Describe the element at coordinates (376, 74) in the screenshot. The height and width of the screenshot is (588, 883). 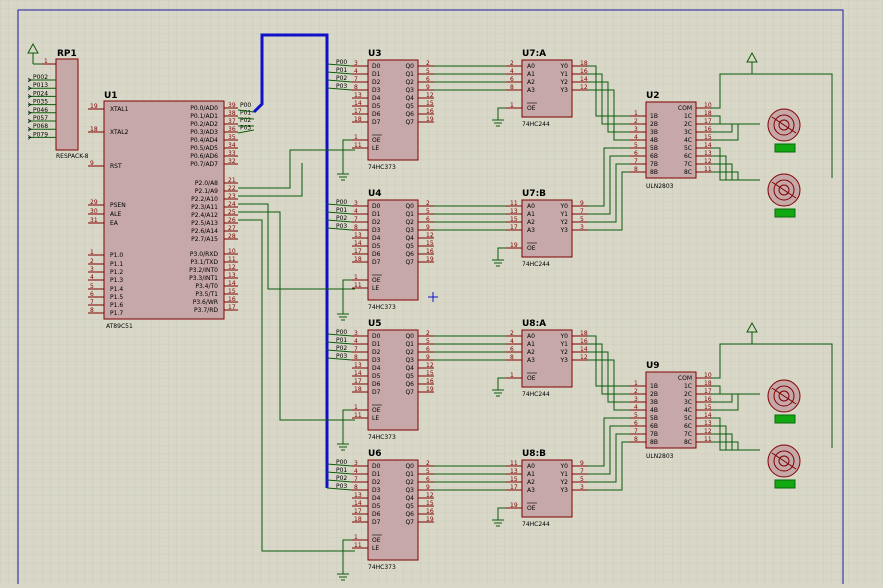
I see `latch-pin-label: D1` at that location.